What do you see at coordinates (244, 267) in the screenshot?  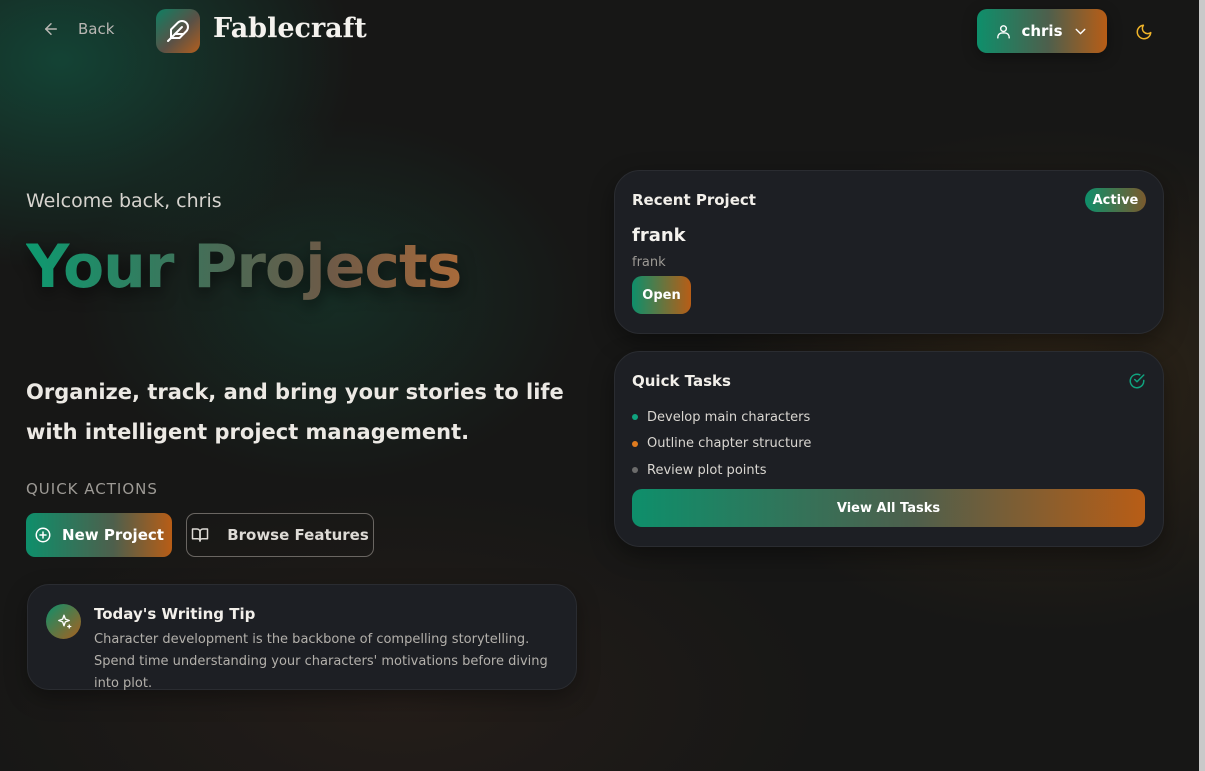 I see `page-title: Your Projects` at bounding box center [244, 267].